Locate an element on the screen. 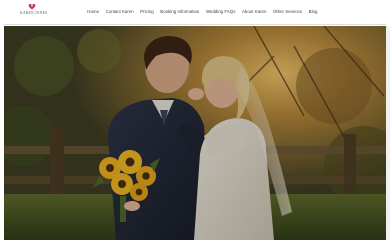 This screenshot has height=240, width=390. site-logo: KAREN JONES is located at coordinates (34, 12).